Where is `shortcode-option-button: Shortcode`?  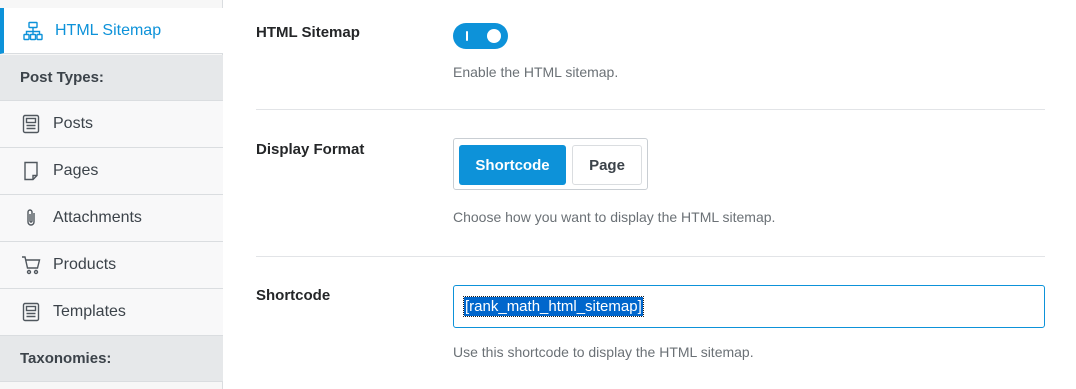 shortcode-option-button: Shortcode is located at coordinates (512, 165).